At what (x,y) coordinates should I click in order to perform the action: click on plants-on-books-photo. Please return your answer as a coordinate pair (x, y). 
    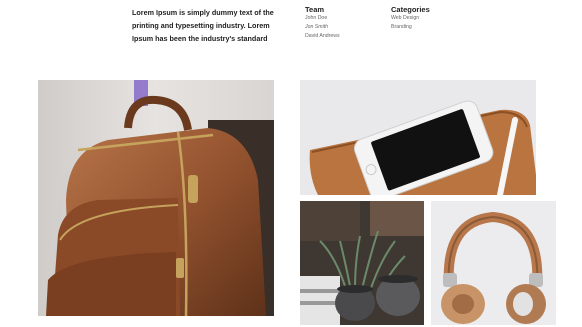
    Looking at the image, I should click on (362, 263).